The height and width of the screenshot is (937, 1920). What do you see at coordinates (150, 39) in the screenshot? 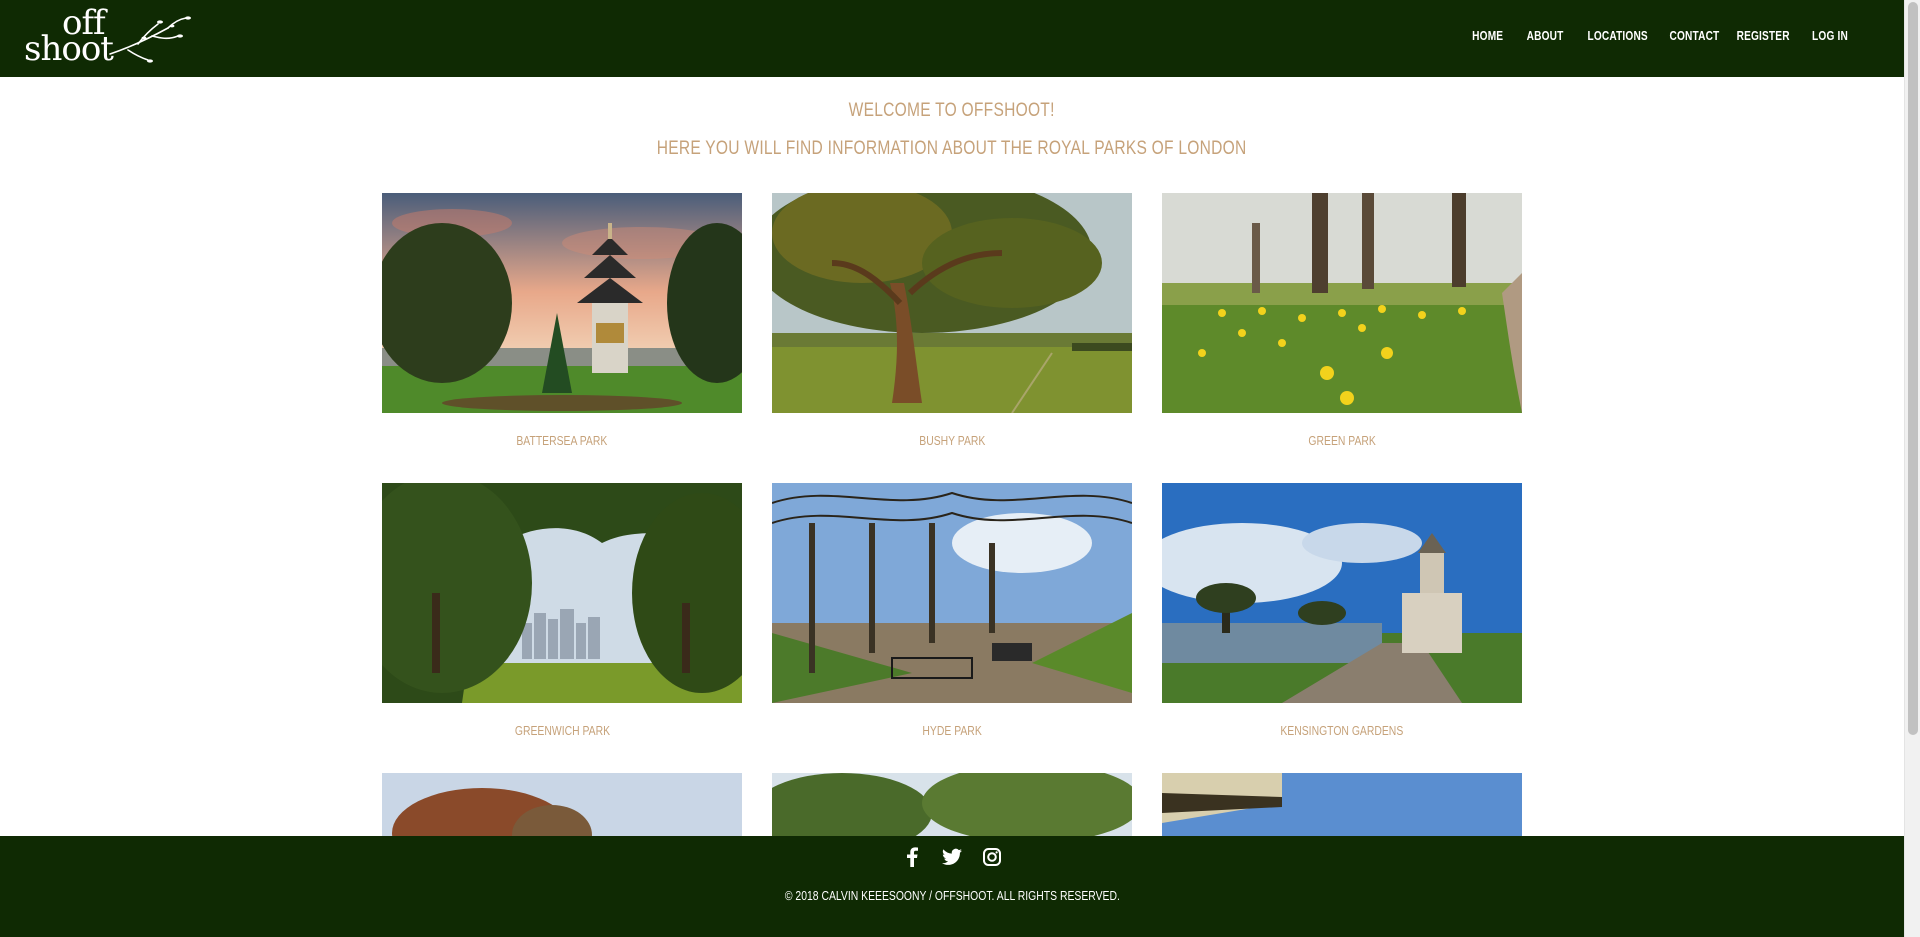
I see `branch-icon` at bounding box center [150, 39].